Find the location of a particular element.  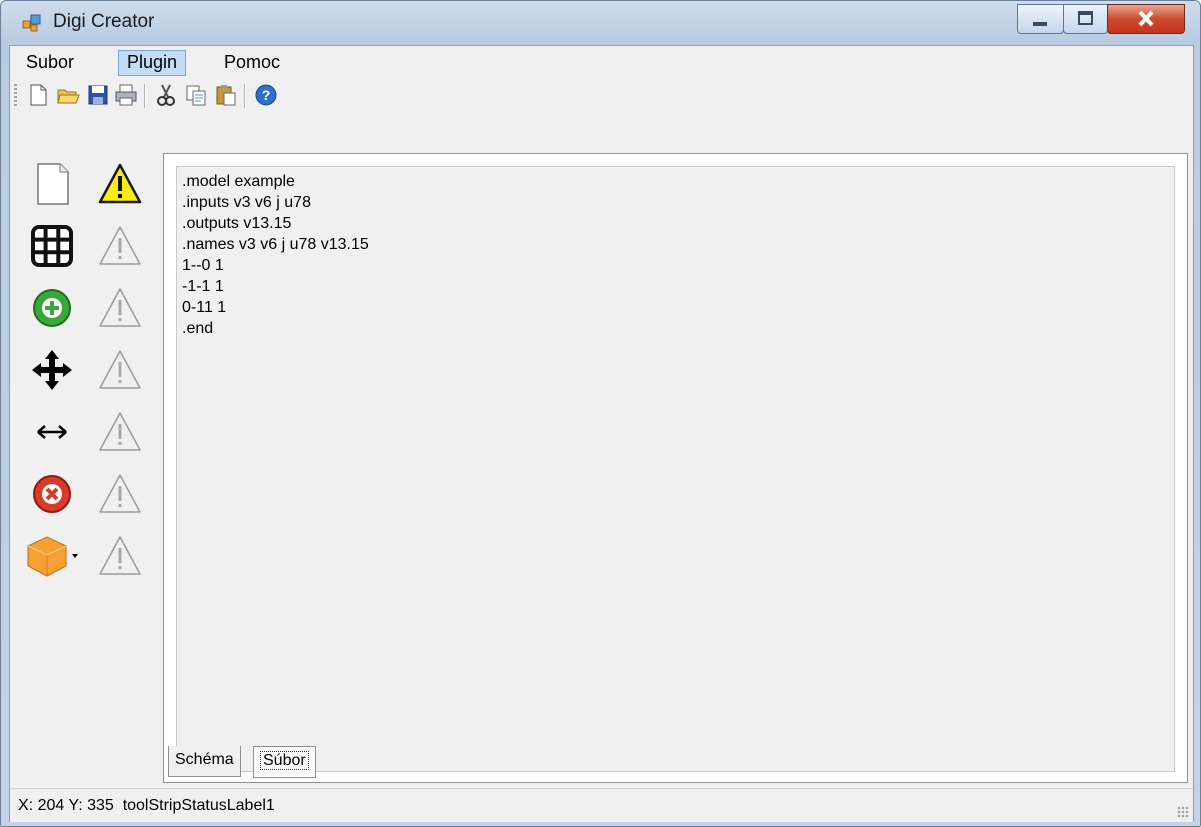

status-text: X: 204 Y: 335 toolStripStatusLabel1 is located at coordinates (146, 806).